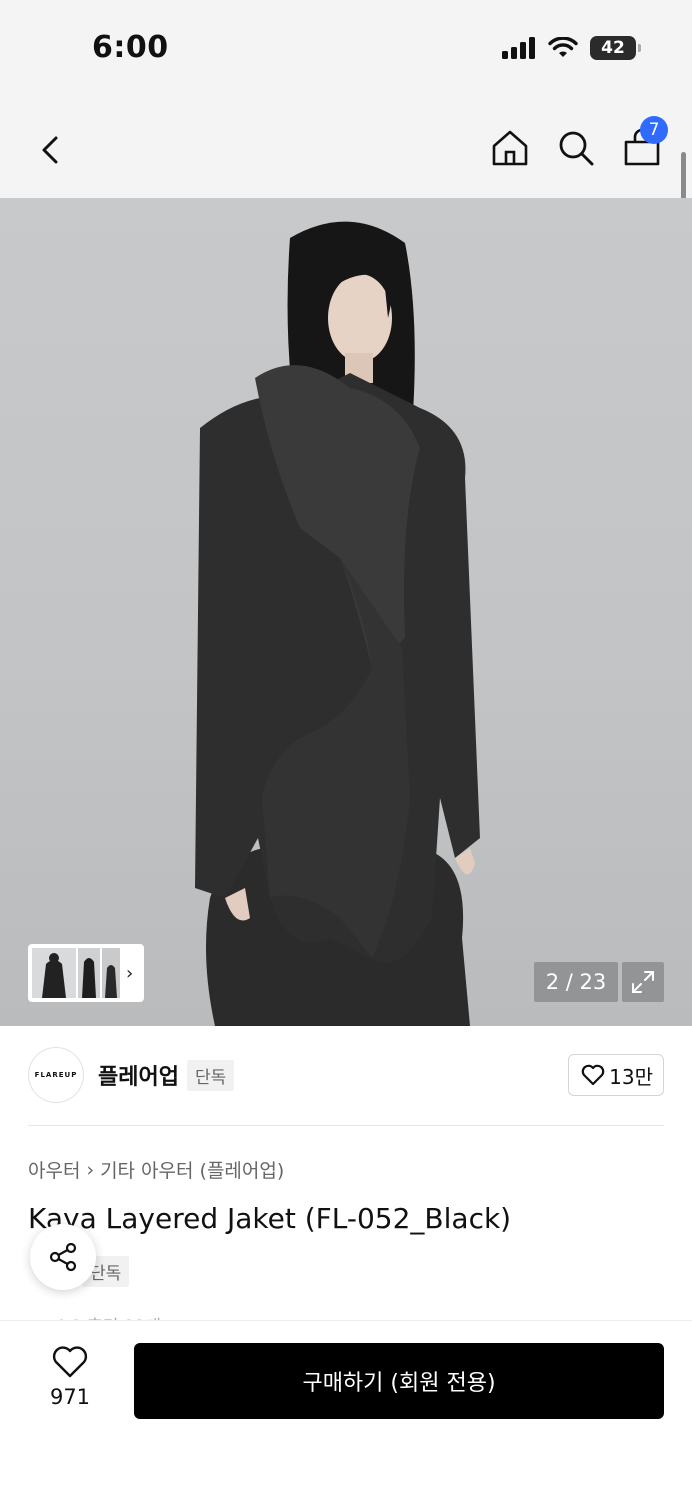  Describe the element at coordinates (518, 48) in the screenshot. I see `cellular-signal-icon` at that location.